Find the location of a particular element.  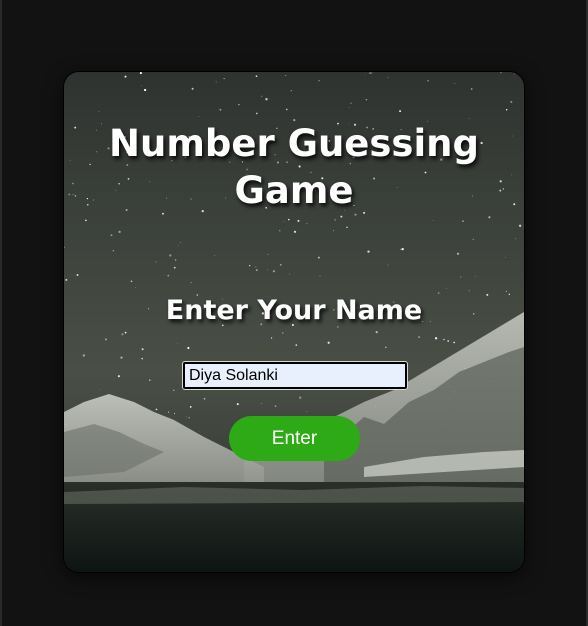

player-name-input is located at coordinates (295, 375).